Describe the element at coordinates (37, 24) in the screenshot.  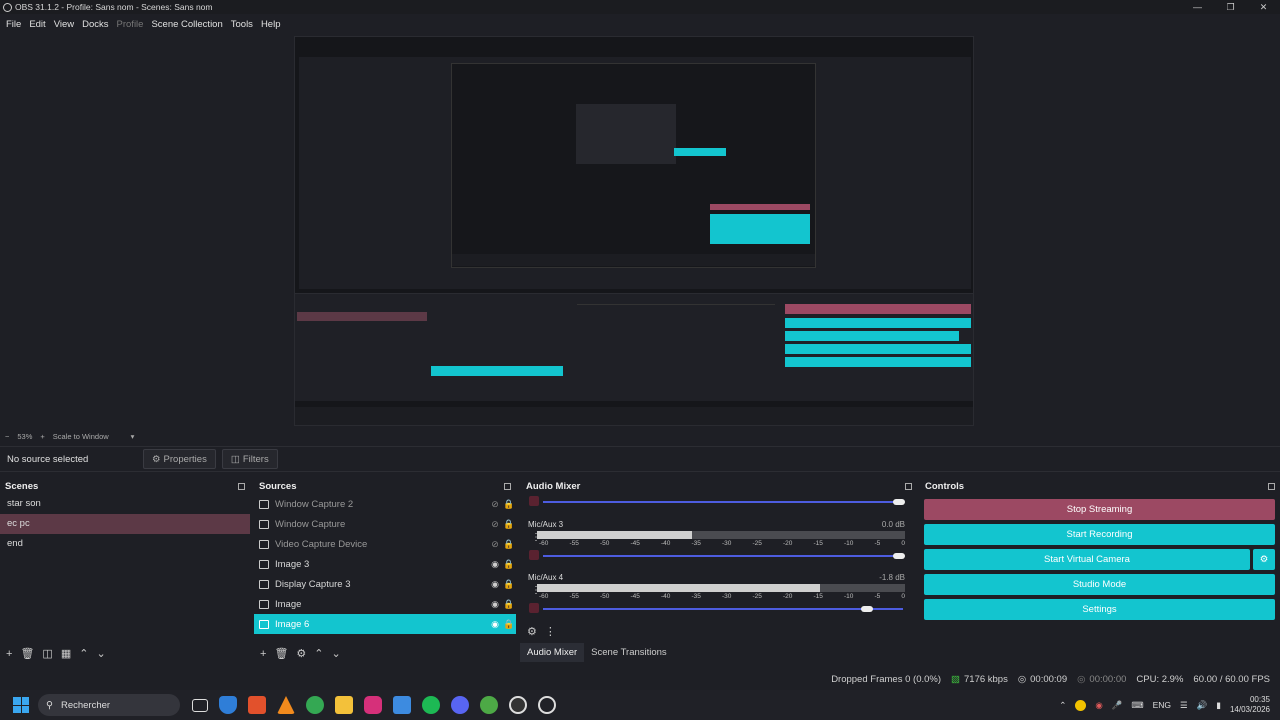
I see `menu-edit: Edit` at that location.